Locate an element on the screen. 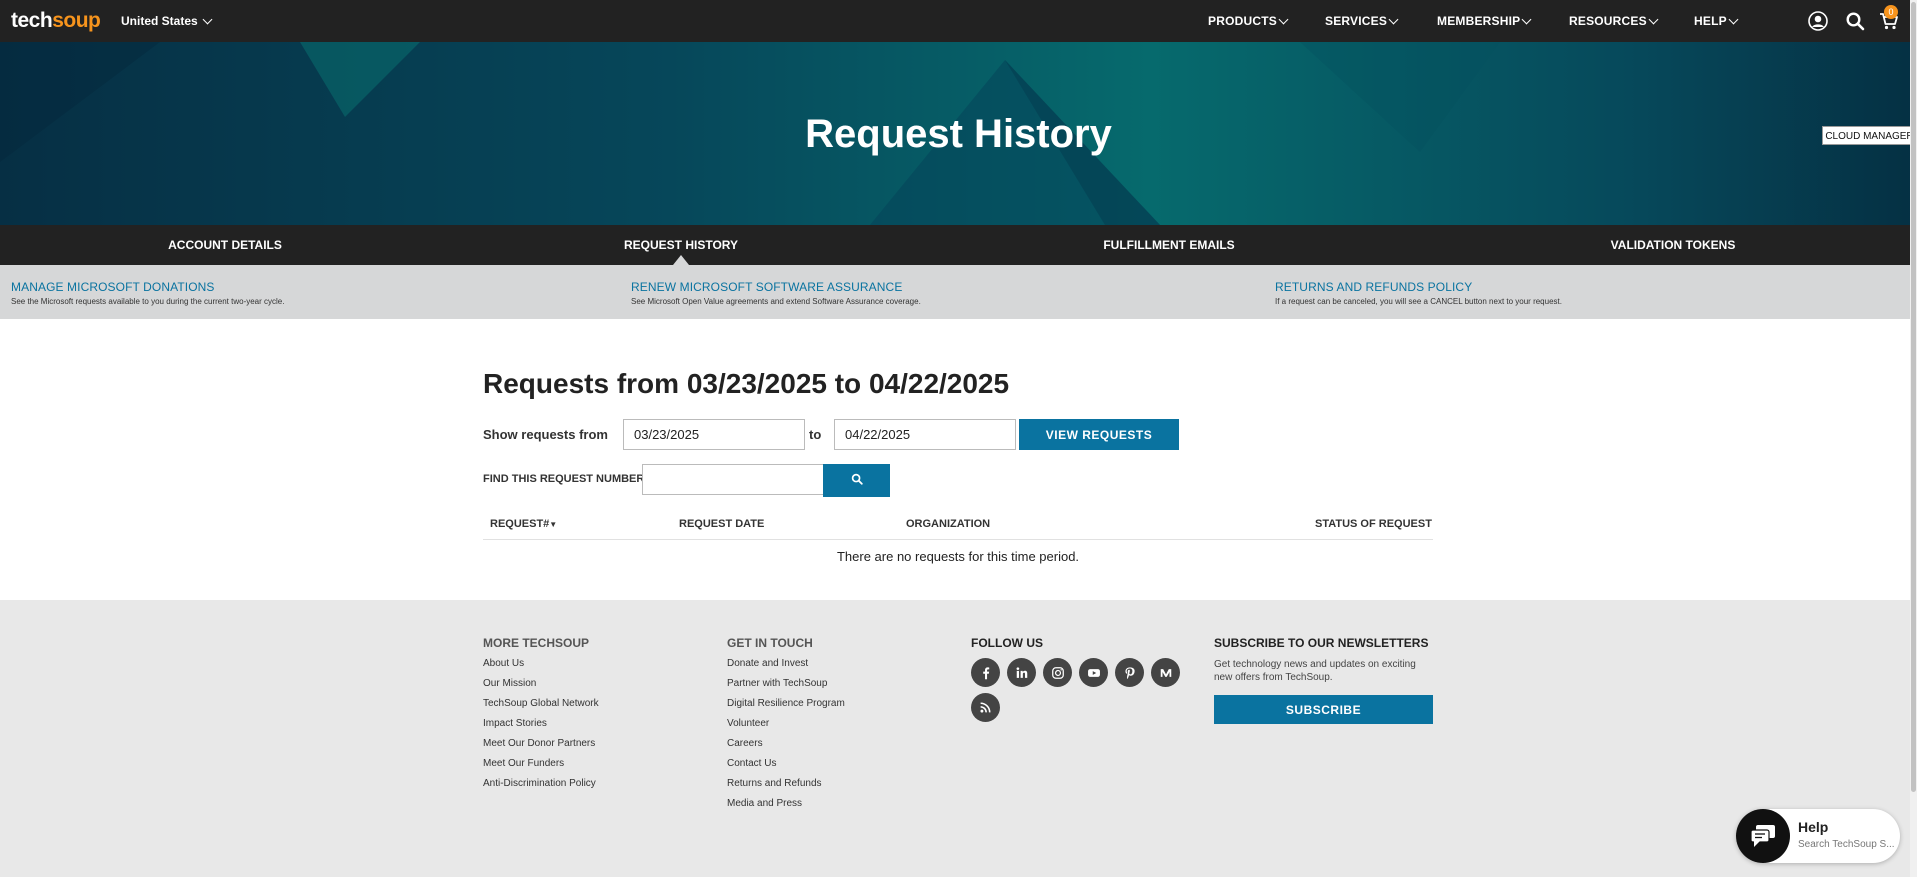  column-header-organization: ORGANIZATION is located at coordinates (948, 524).